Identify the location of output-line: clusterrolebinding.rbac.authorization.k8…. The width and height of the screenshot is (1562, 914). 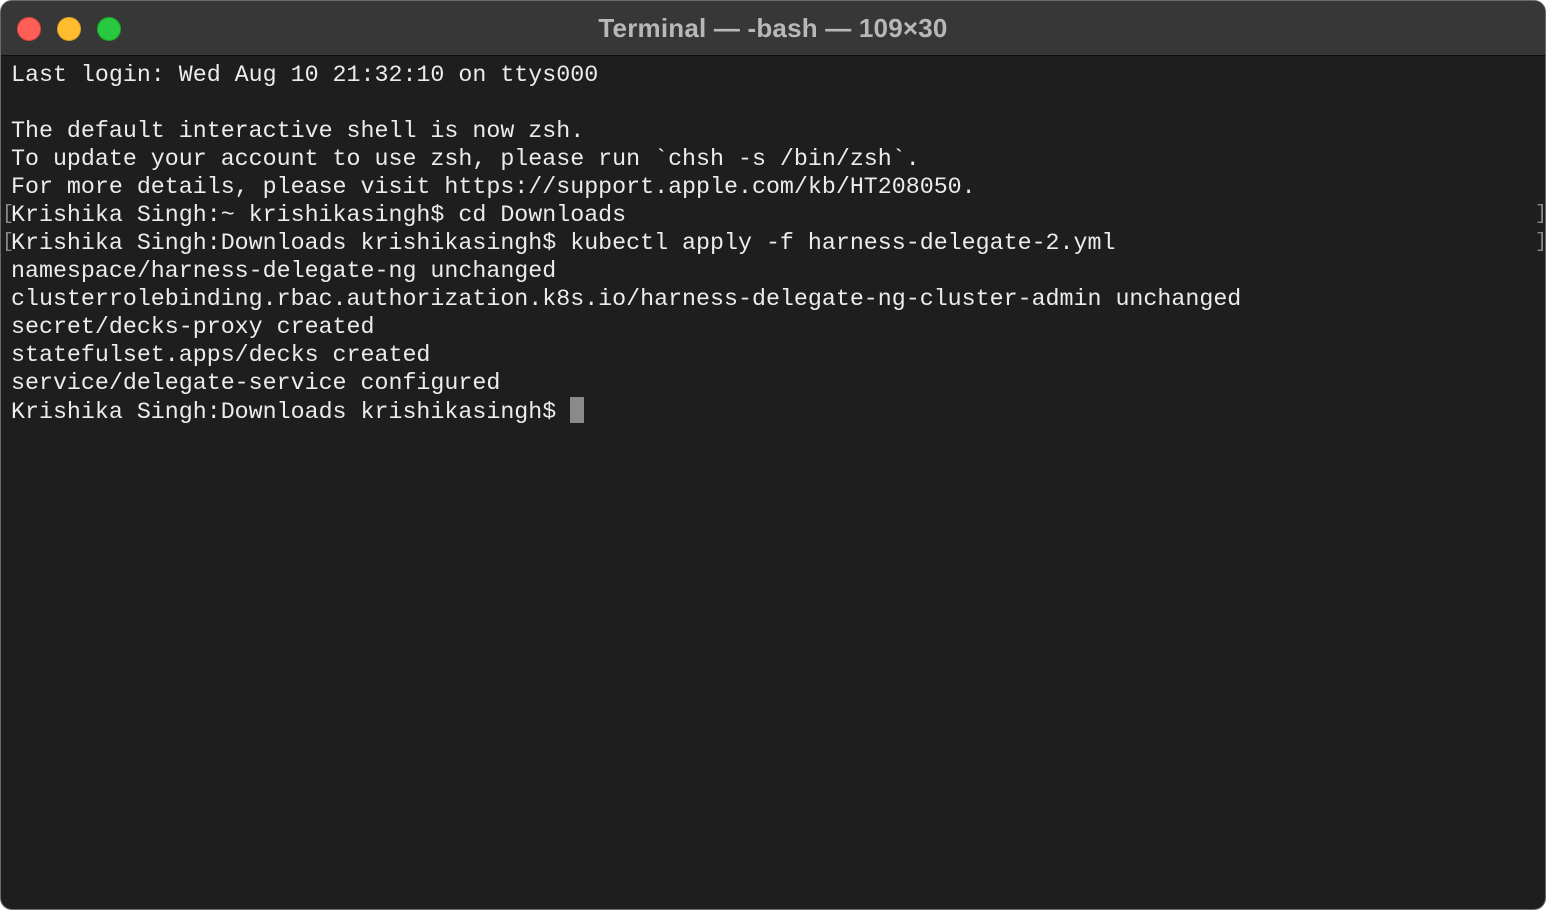
(626, 299).